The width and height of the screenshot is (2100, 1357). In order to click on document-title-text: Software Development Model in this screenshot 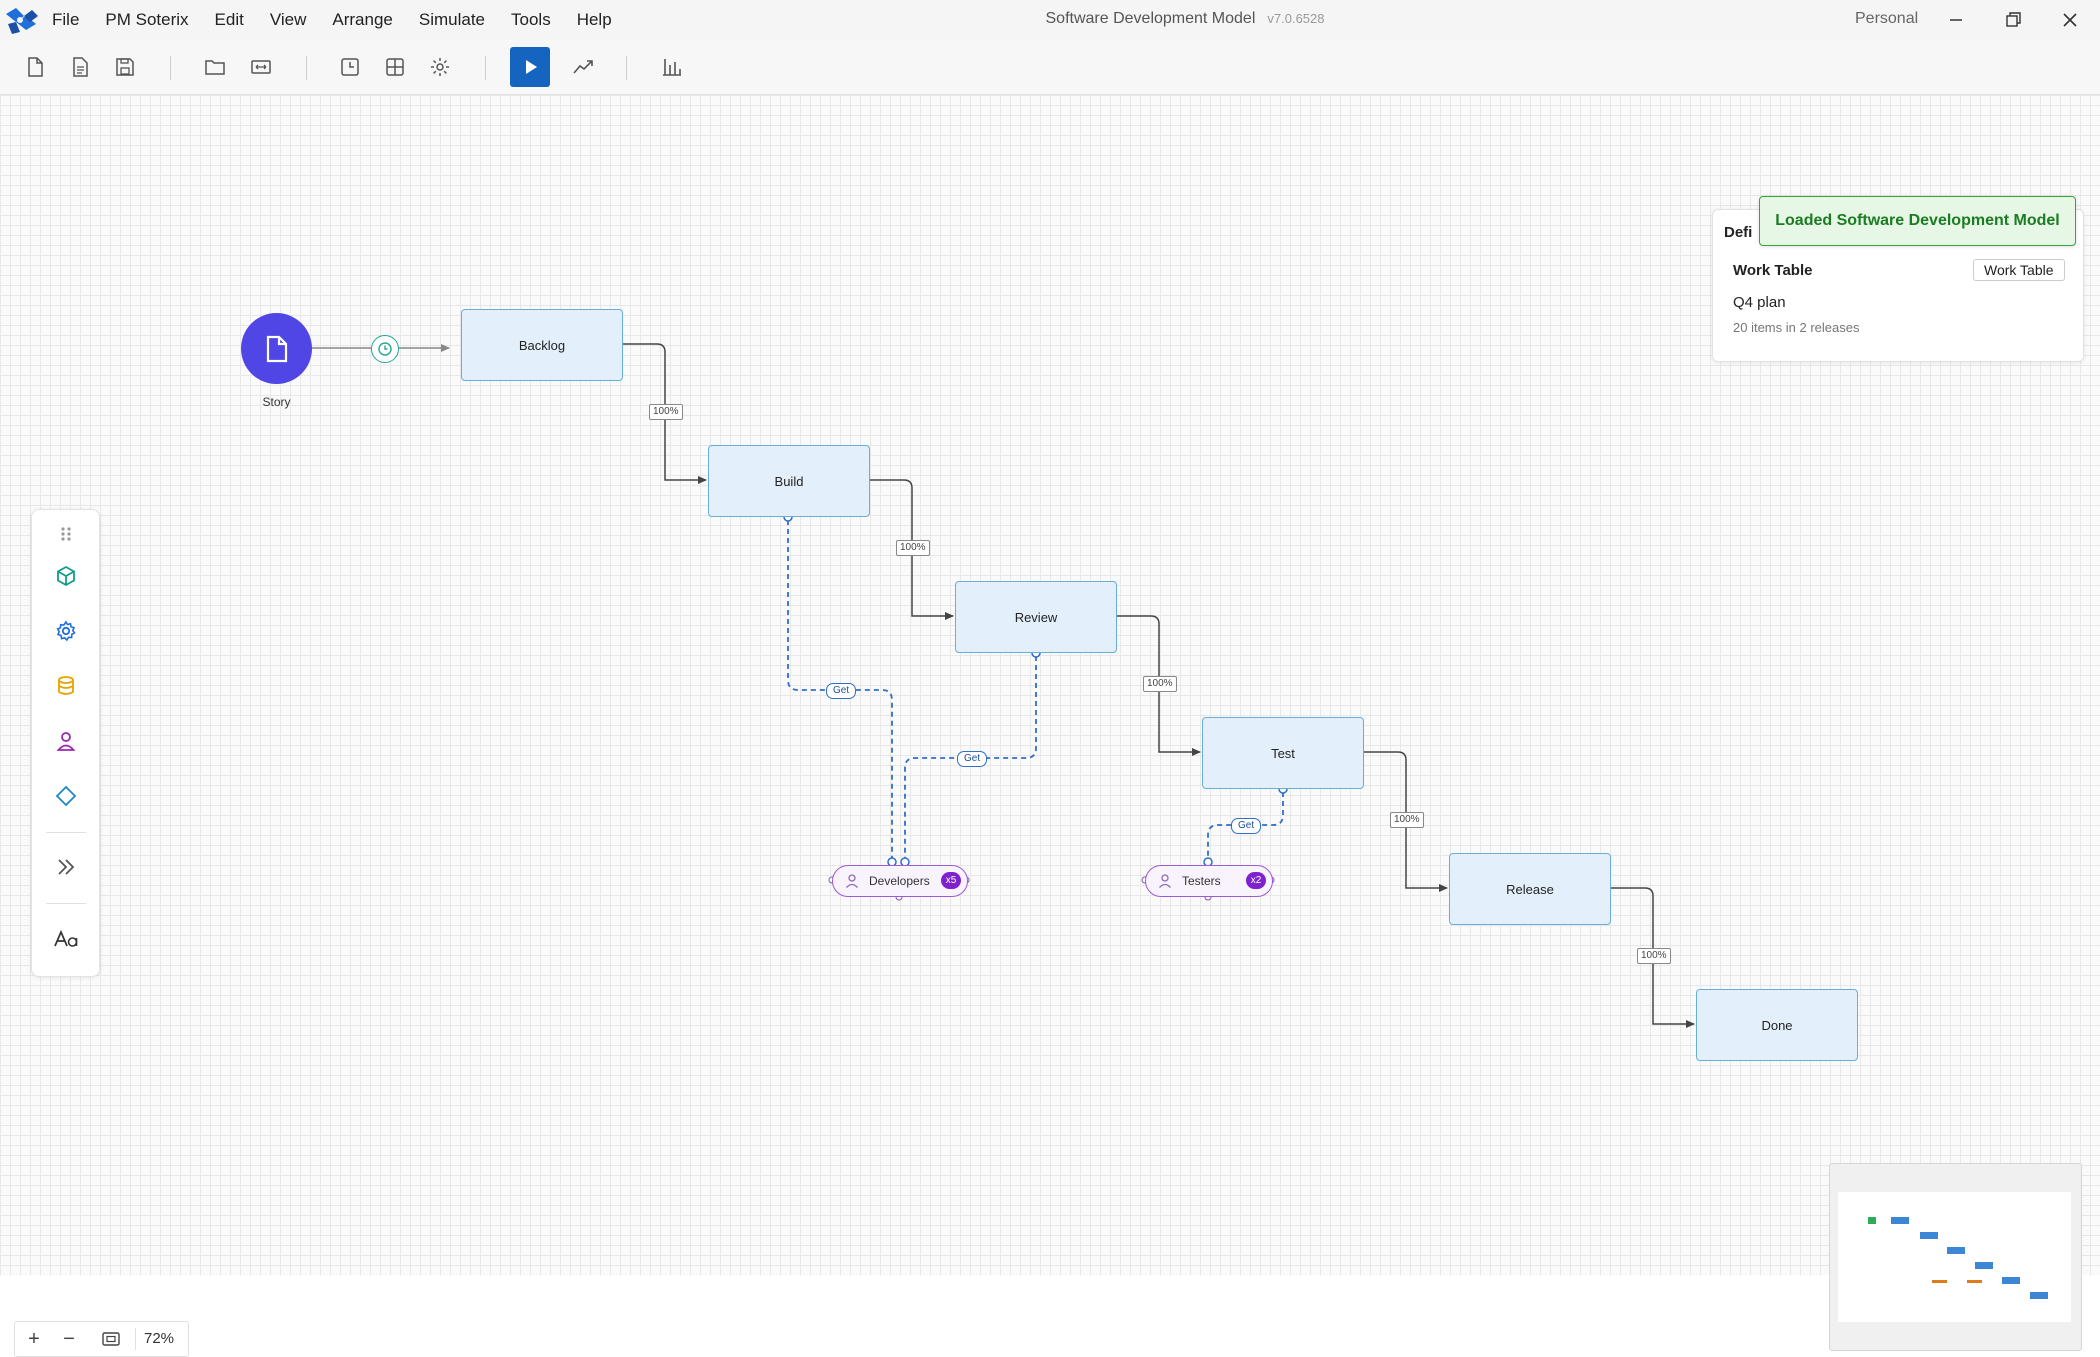, I will do `click(1150, 18)`.